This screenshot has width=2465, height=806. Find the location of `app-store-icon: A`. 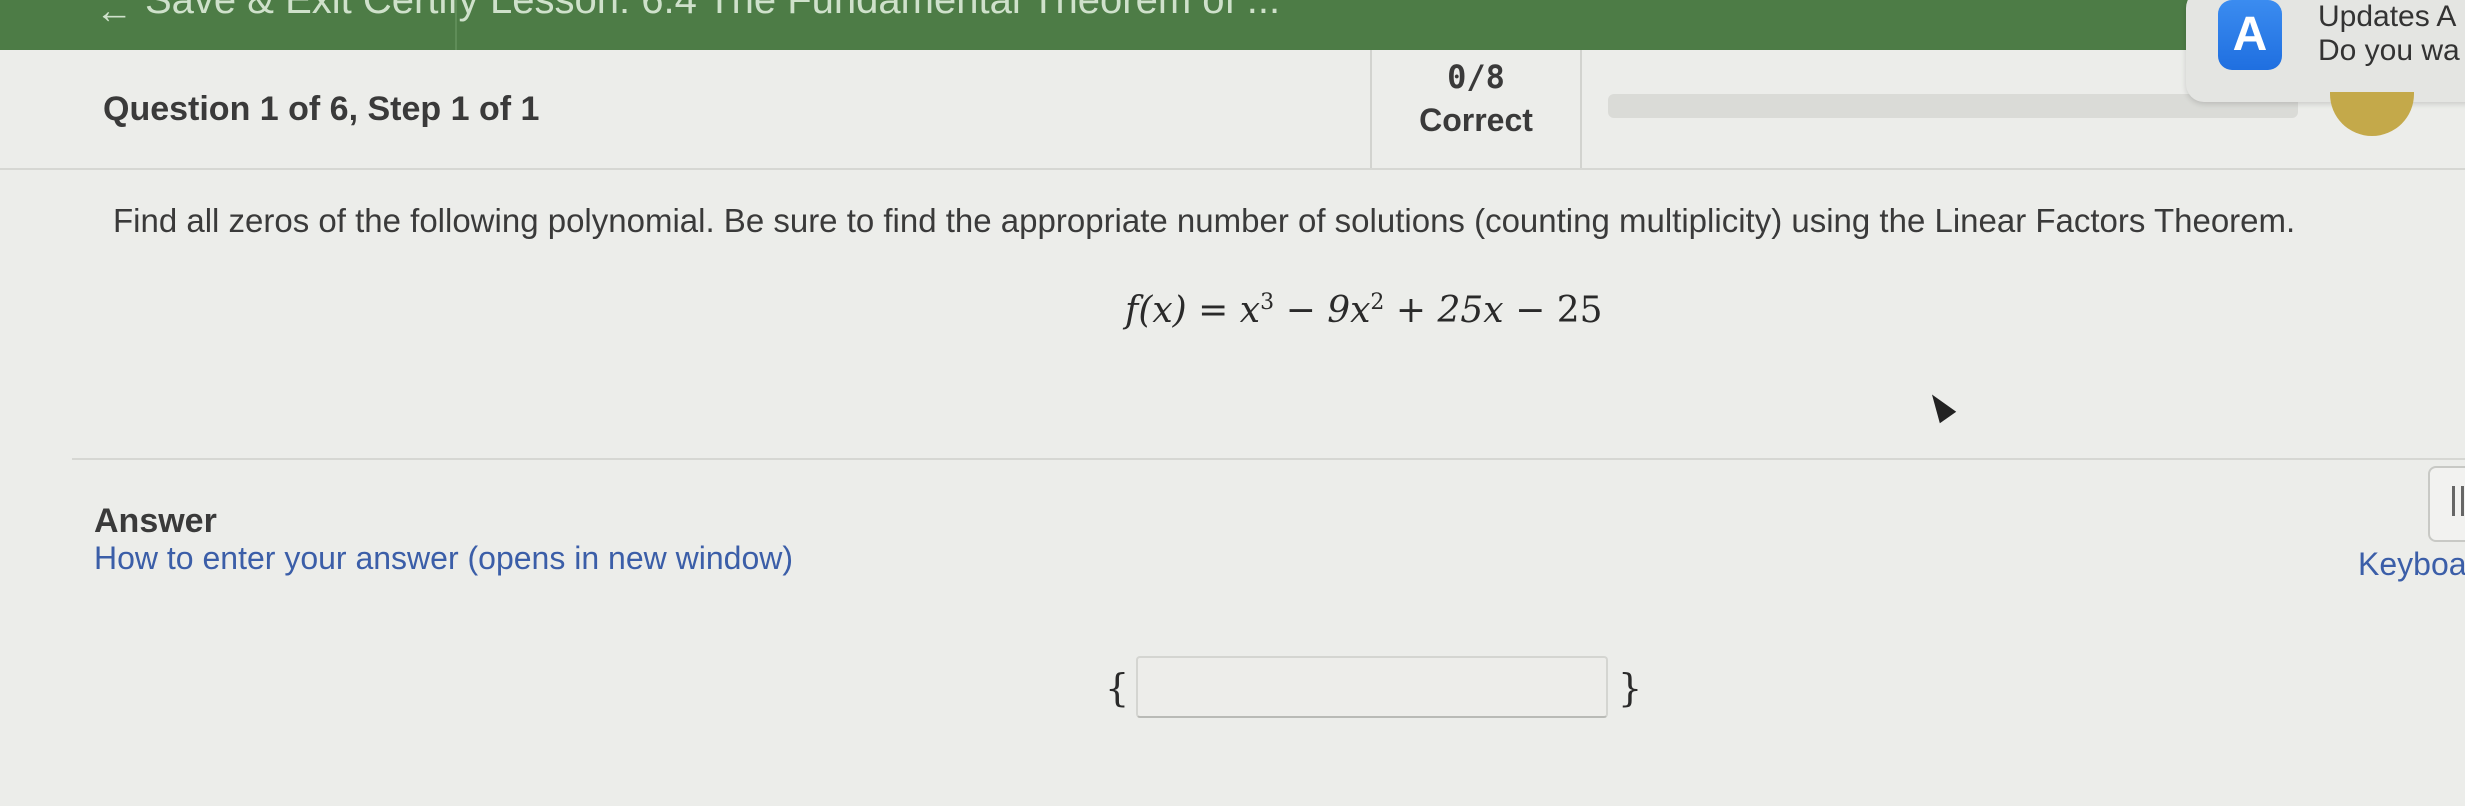

app-store-icon: A is located at coordinates (2250, 35).